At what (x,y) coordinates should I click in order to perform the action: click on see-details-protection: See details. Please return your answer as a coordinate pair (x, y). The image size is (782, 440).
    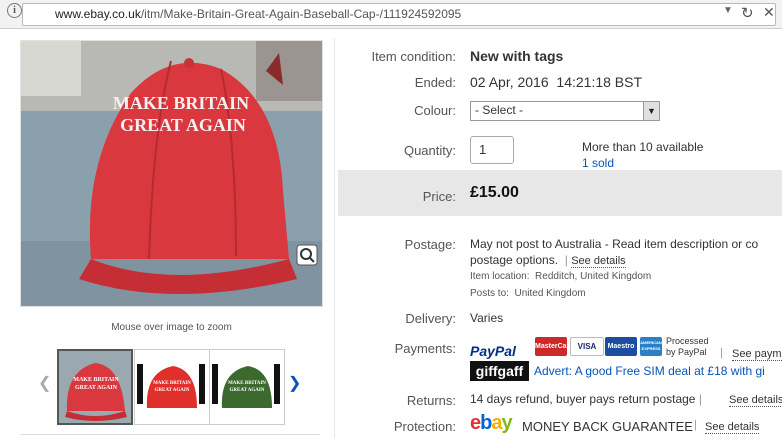
    Looking at the image, I should click on (732, 427).